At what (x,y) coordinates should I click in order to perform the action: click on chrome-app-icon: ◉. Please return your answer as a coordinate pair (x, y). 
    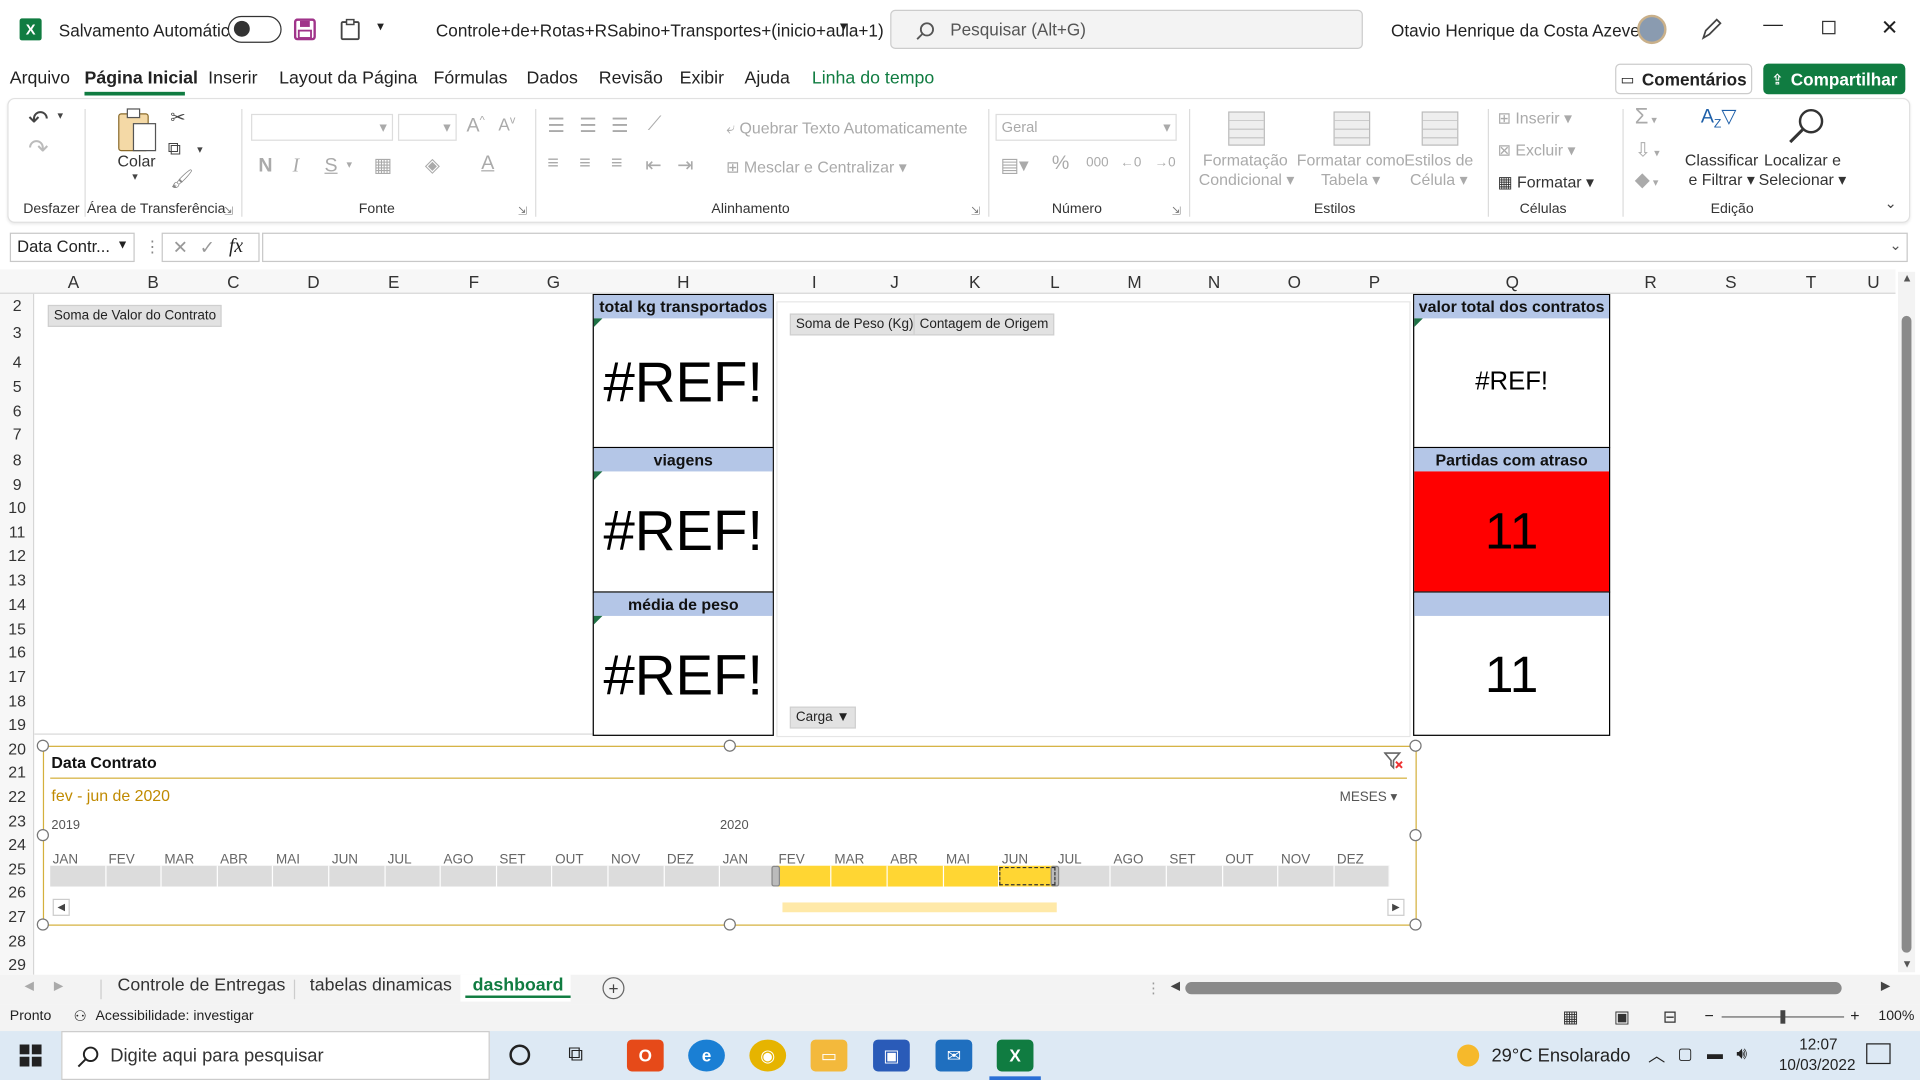
    Looking at the image, I should click on (768, 1055).